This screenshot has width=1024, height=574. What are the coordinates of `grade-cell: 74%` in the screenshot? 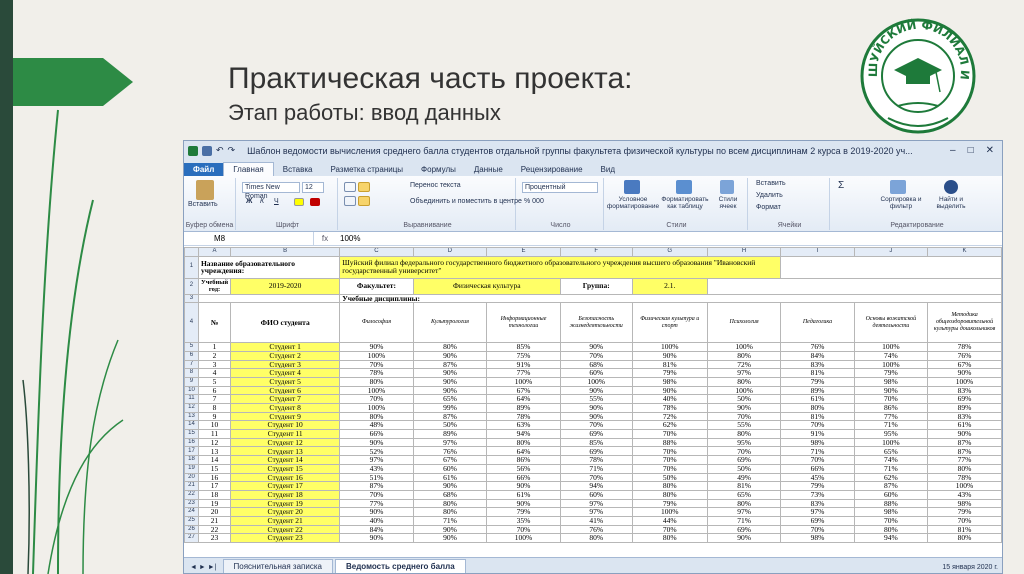 It's located at (891, 355).